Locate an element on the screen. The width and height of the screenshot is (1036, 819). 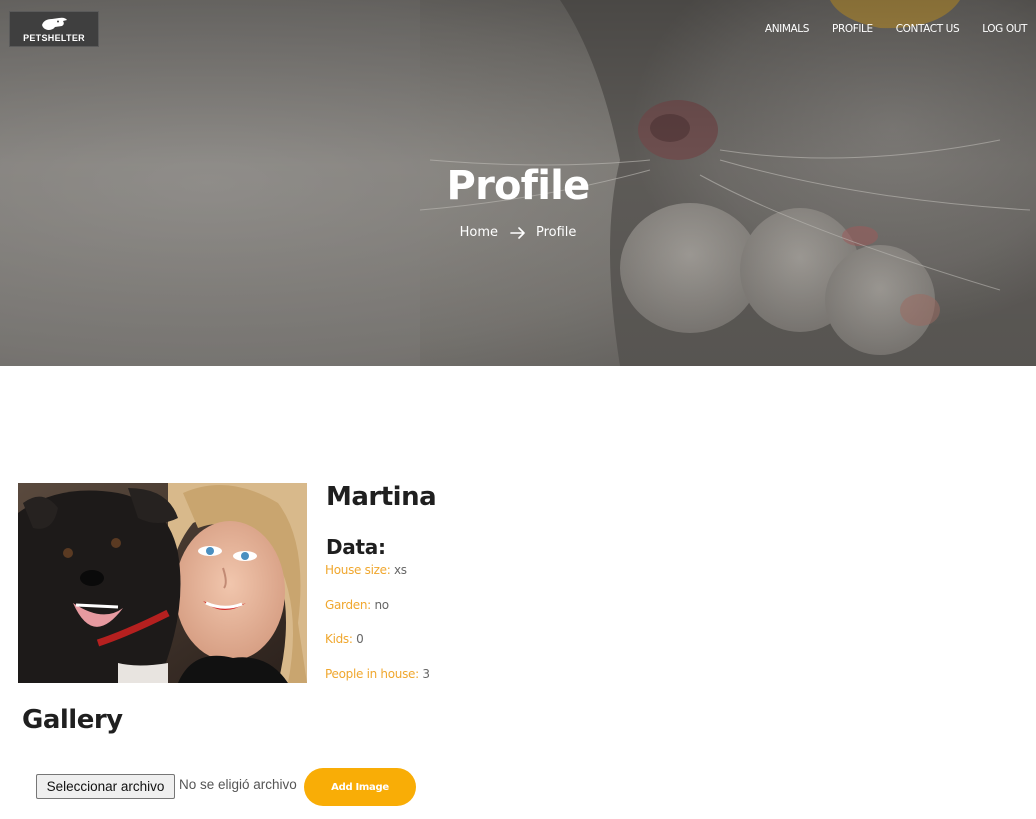
nav-link-contact-us: CONTACT US is located at coordinates (928, 29).